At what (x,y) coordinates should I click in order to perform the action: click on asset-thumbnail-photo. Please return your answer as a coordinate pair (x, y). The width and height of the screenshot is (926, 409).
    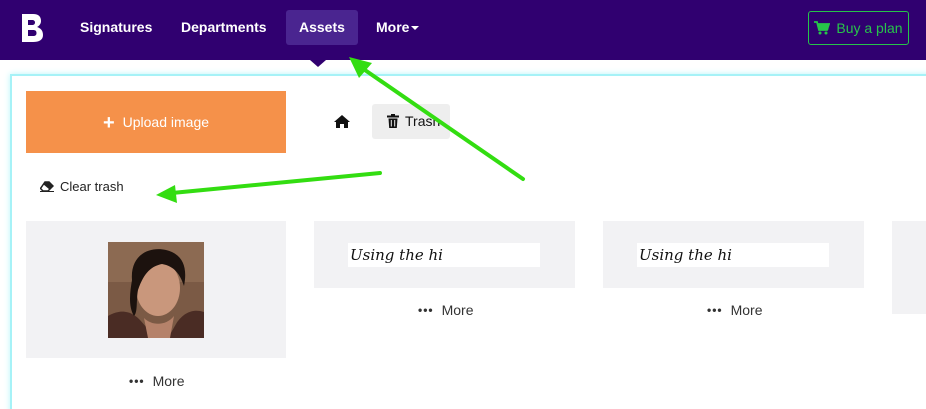
    Looking at the image, I should click on (156, 290).